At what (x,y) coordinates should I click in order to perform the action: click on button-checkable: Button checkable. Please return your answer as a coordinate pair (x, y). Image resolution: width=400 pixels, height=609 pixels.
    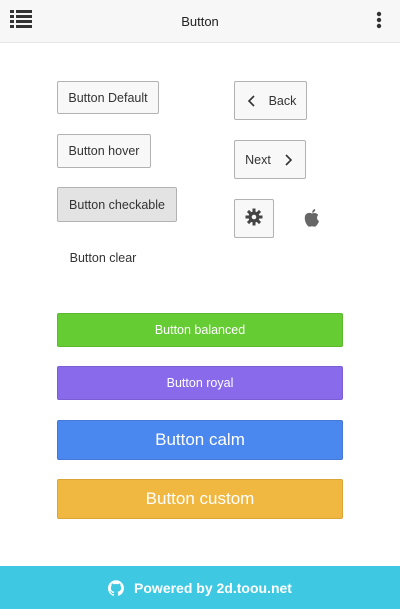
    Looking at the image, I should click on (117, 204).